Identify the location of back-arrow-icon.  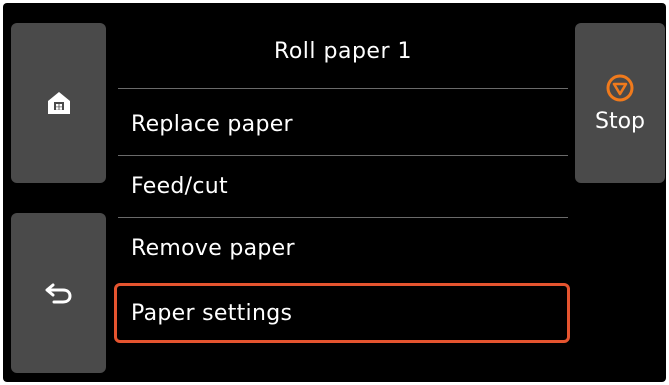
(59, 293).